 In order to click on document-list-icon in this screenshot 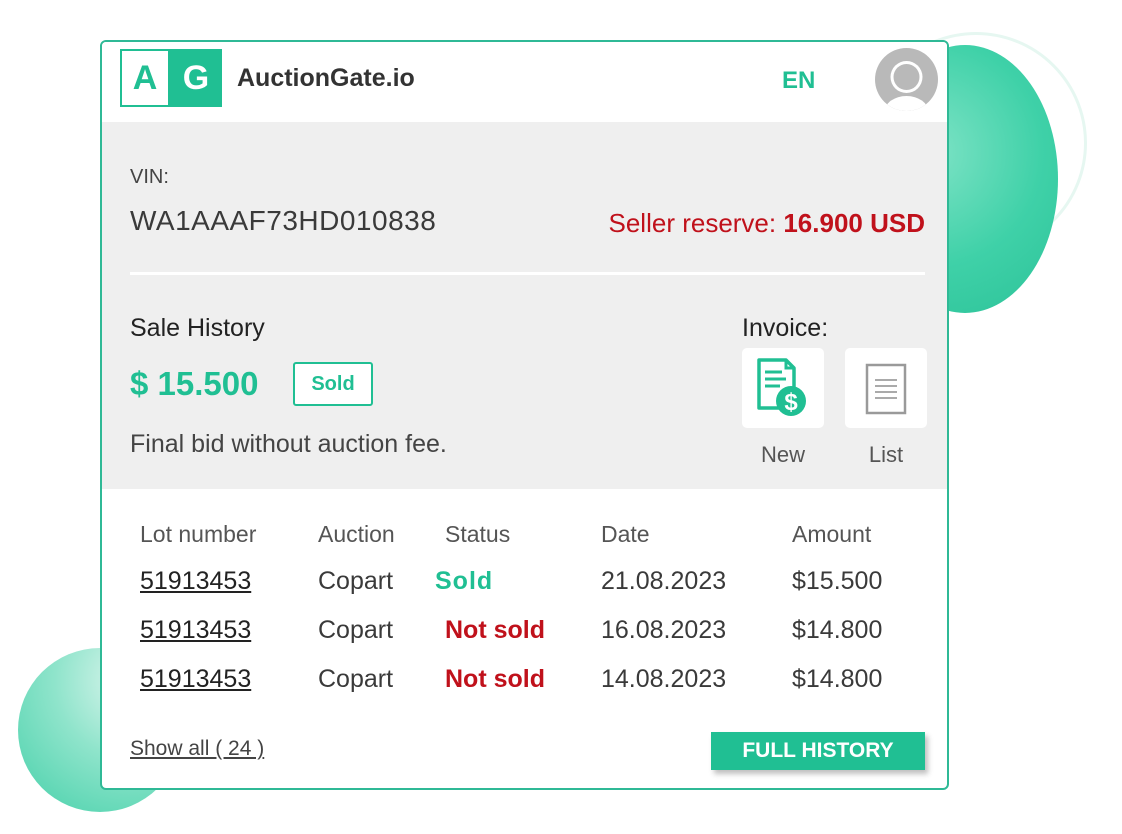, I will do `click(886, 389)`.